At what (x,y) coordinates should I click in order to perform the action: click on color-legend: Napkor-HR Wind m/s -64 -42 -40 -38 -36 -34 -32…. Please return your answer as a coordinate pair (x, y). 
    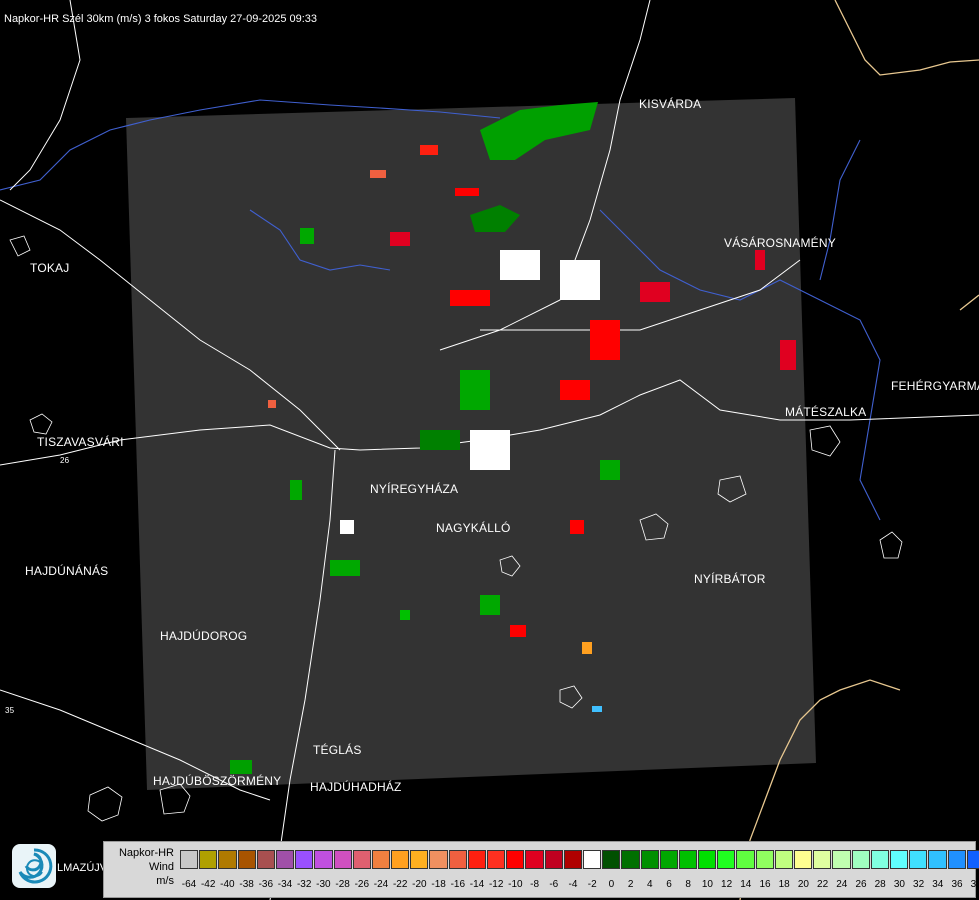
    Looking at the image, I should click on (541, 869).